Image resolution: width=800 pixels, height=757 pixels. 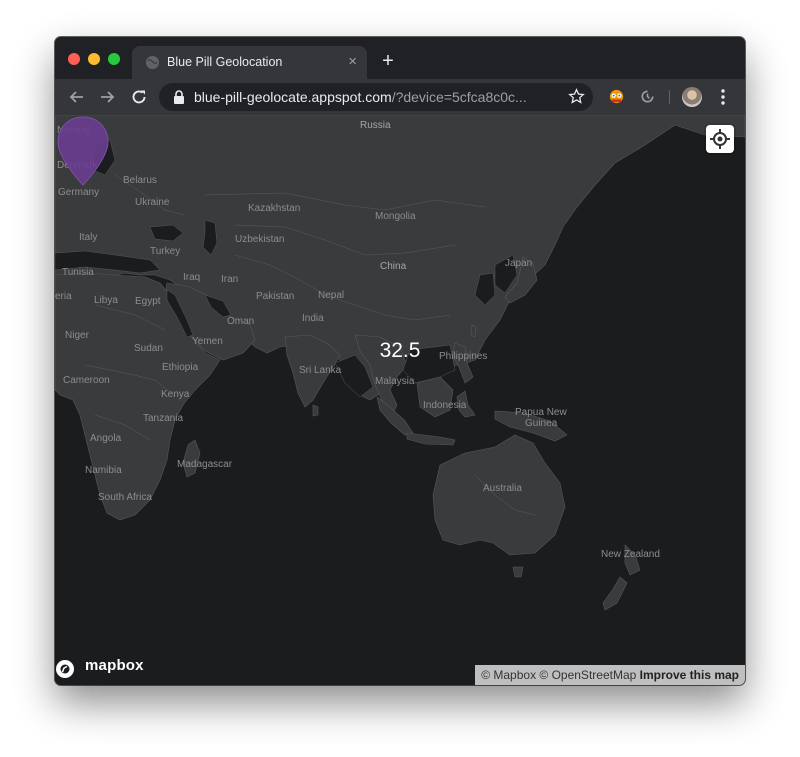 I want to click on forward-arrow-icon, so click(x=107, y=97).